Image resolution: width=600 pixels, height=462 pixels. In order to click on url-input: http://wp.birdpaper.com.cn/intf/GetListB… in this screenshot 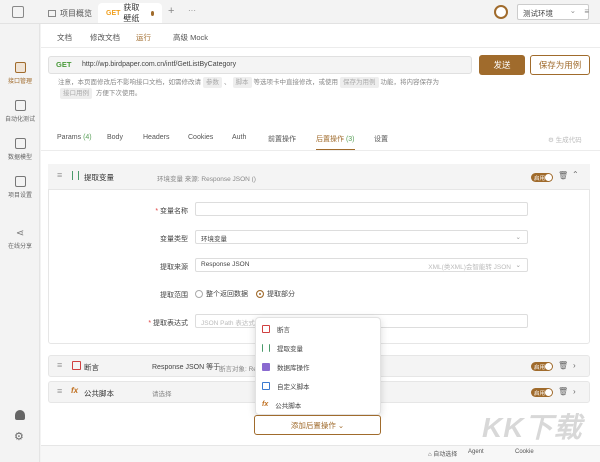, I will do `click(159, 64)`.